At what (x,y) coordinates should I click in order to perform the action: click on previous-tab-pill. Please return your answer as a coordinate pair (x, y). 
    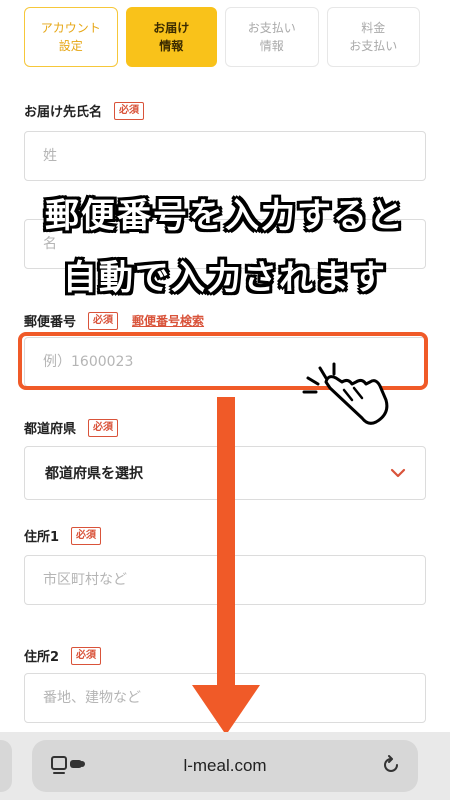
    Looking at the image, I should click on (6, 766).